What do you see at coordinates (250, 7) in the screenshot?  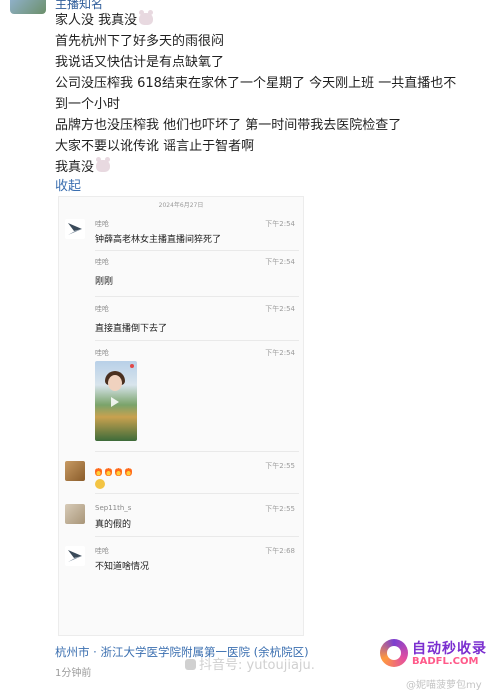 I see `top-bar: 主播知名` at bounding box center [250, 7].